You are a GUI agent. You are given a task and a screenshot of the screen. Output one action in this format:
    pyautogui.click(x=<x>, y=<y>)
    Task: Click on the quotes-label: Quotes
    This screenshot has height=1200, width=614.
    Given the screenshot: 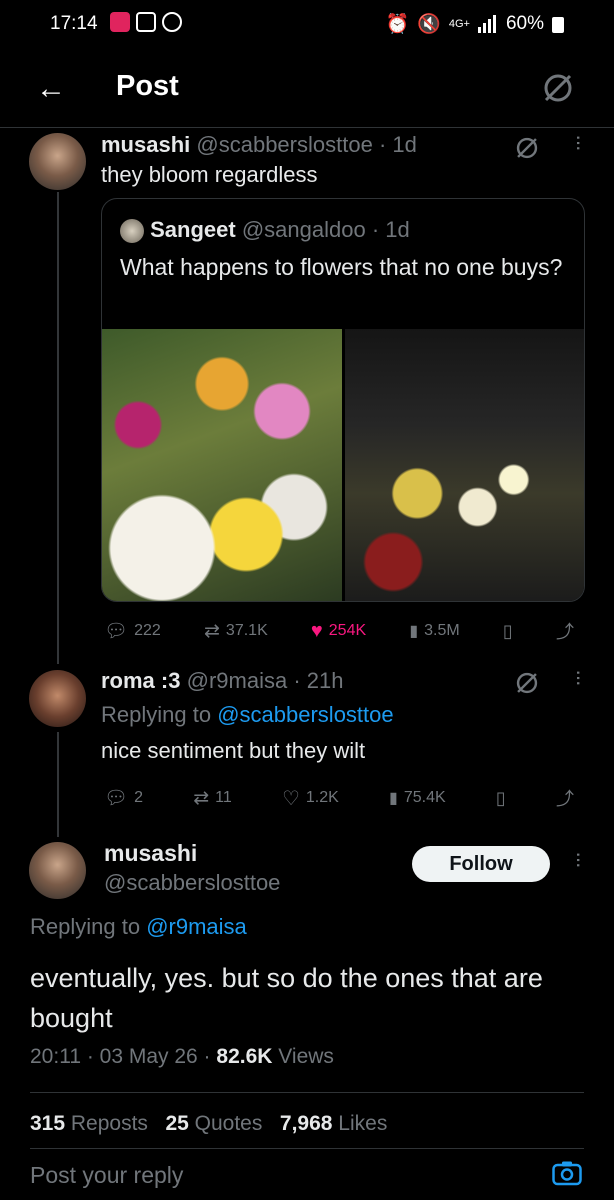 What is the action you would take?
    pyautogui.click(x=228, y=1123)
    